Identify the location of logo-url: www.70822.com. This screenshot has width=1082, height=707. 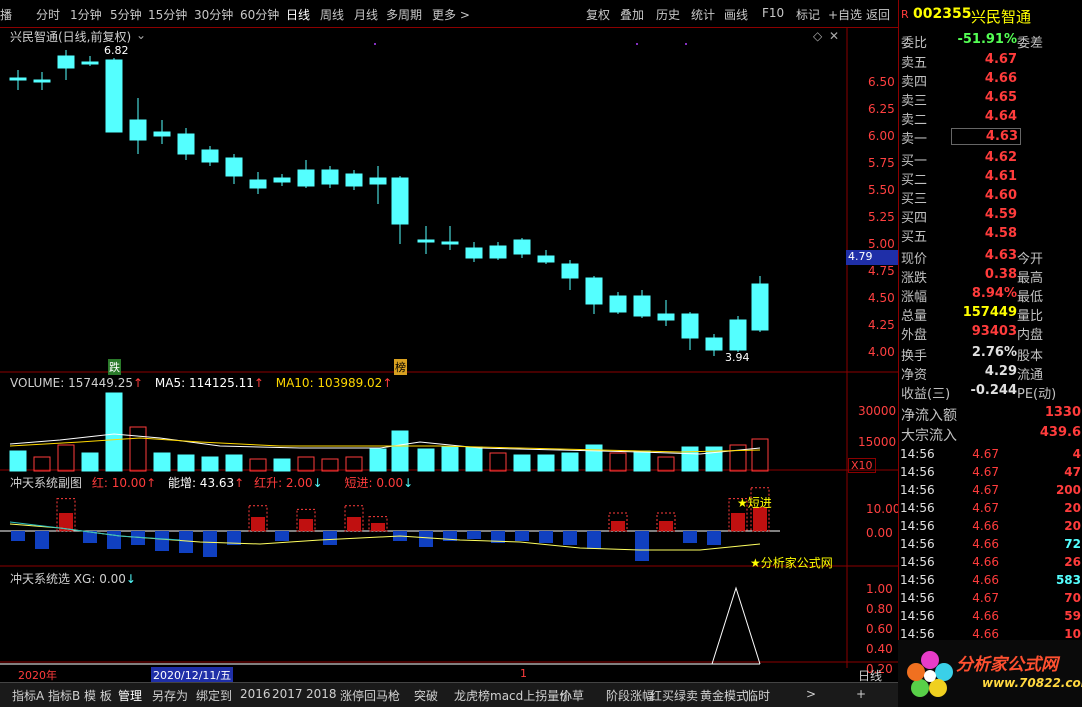
(1032, 683).